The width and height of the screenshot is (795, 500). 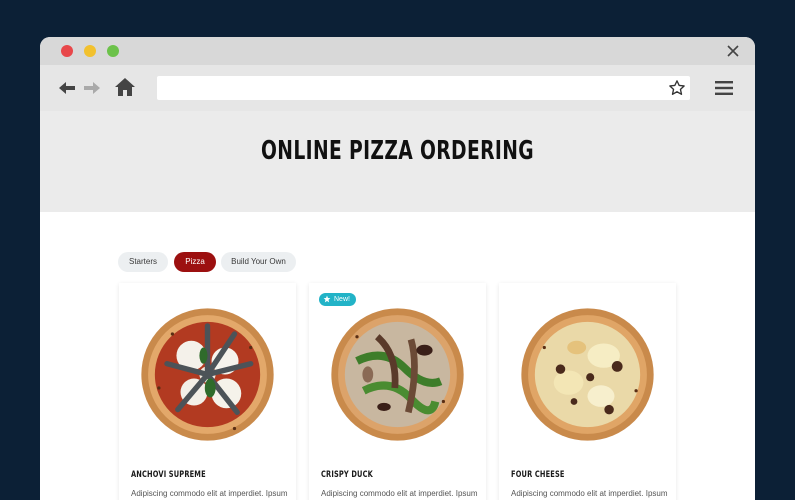 What do you see at coordinates (258, 262) in the screenshot?
I see `tab-build-your-own: Build Your Own` at bounding box center [258, 262].